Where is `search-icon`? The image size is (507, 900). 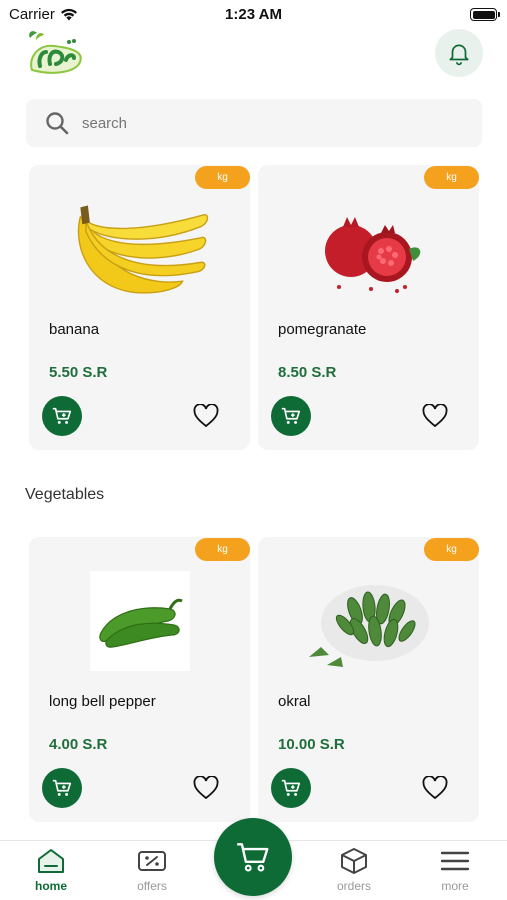
search-icon is located at coordinates (57, 123).